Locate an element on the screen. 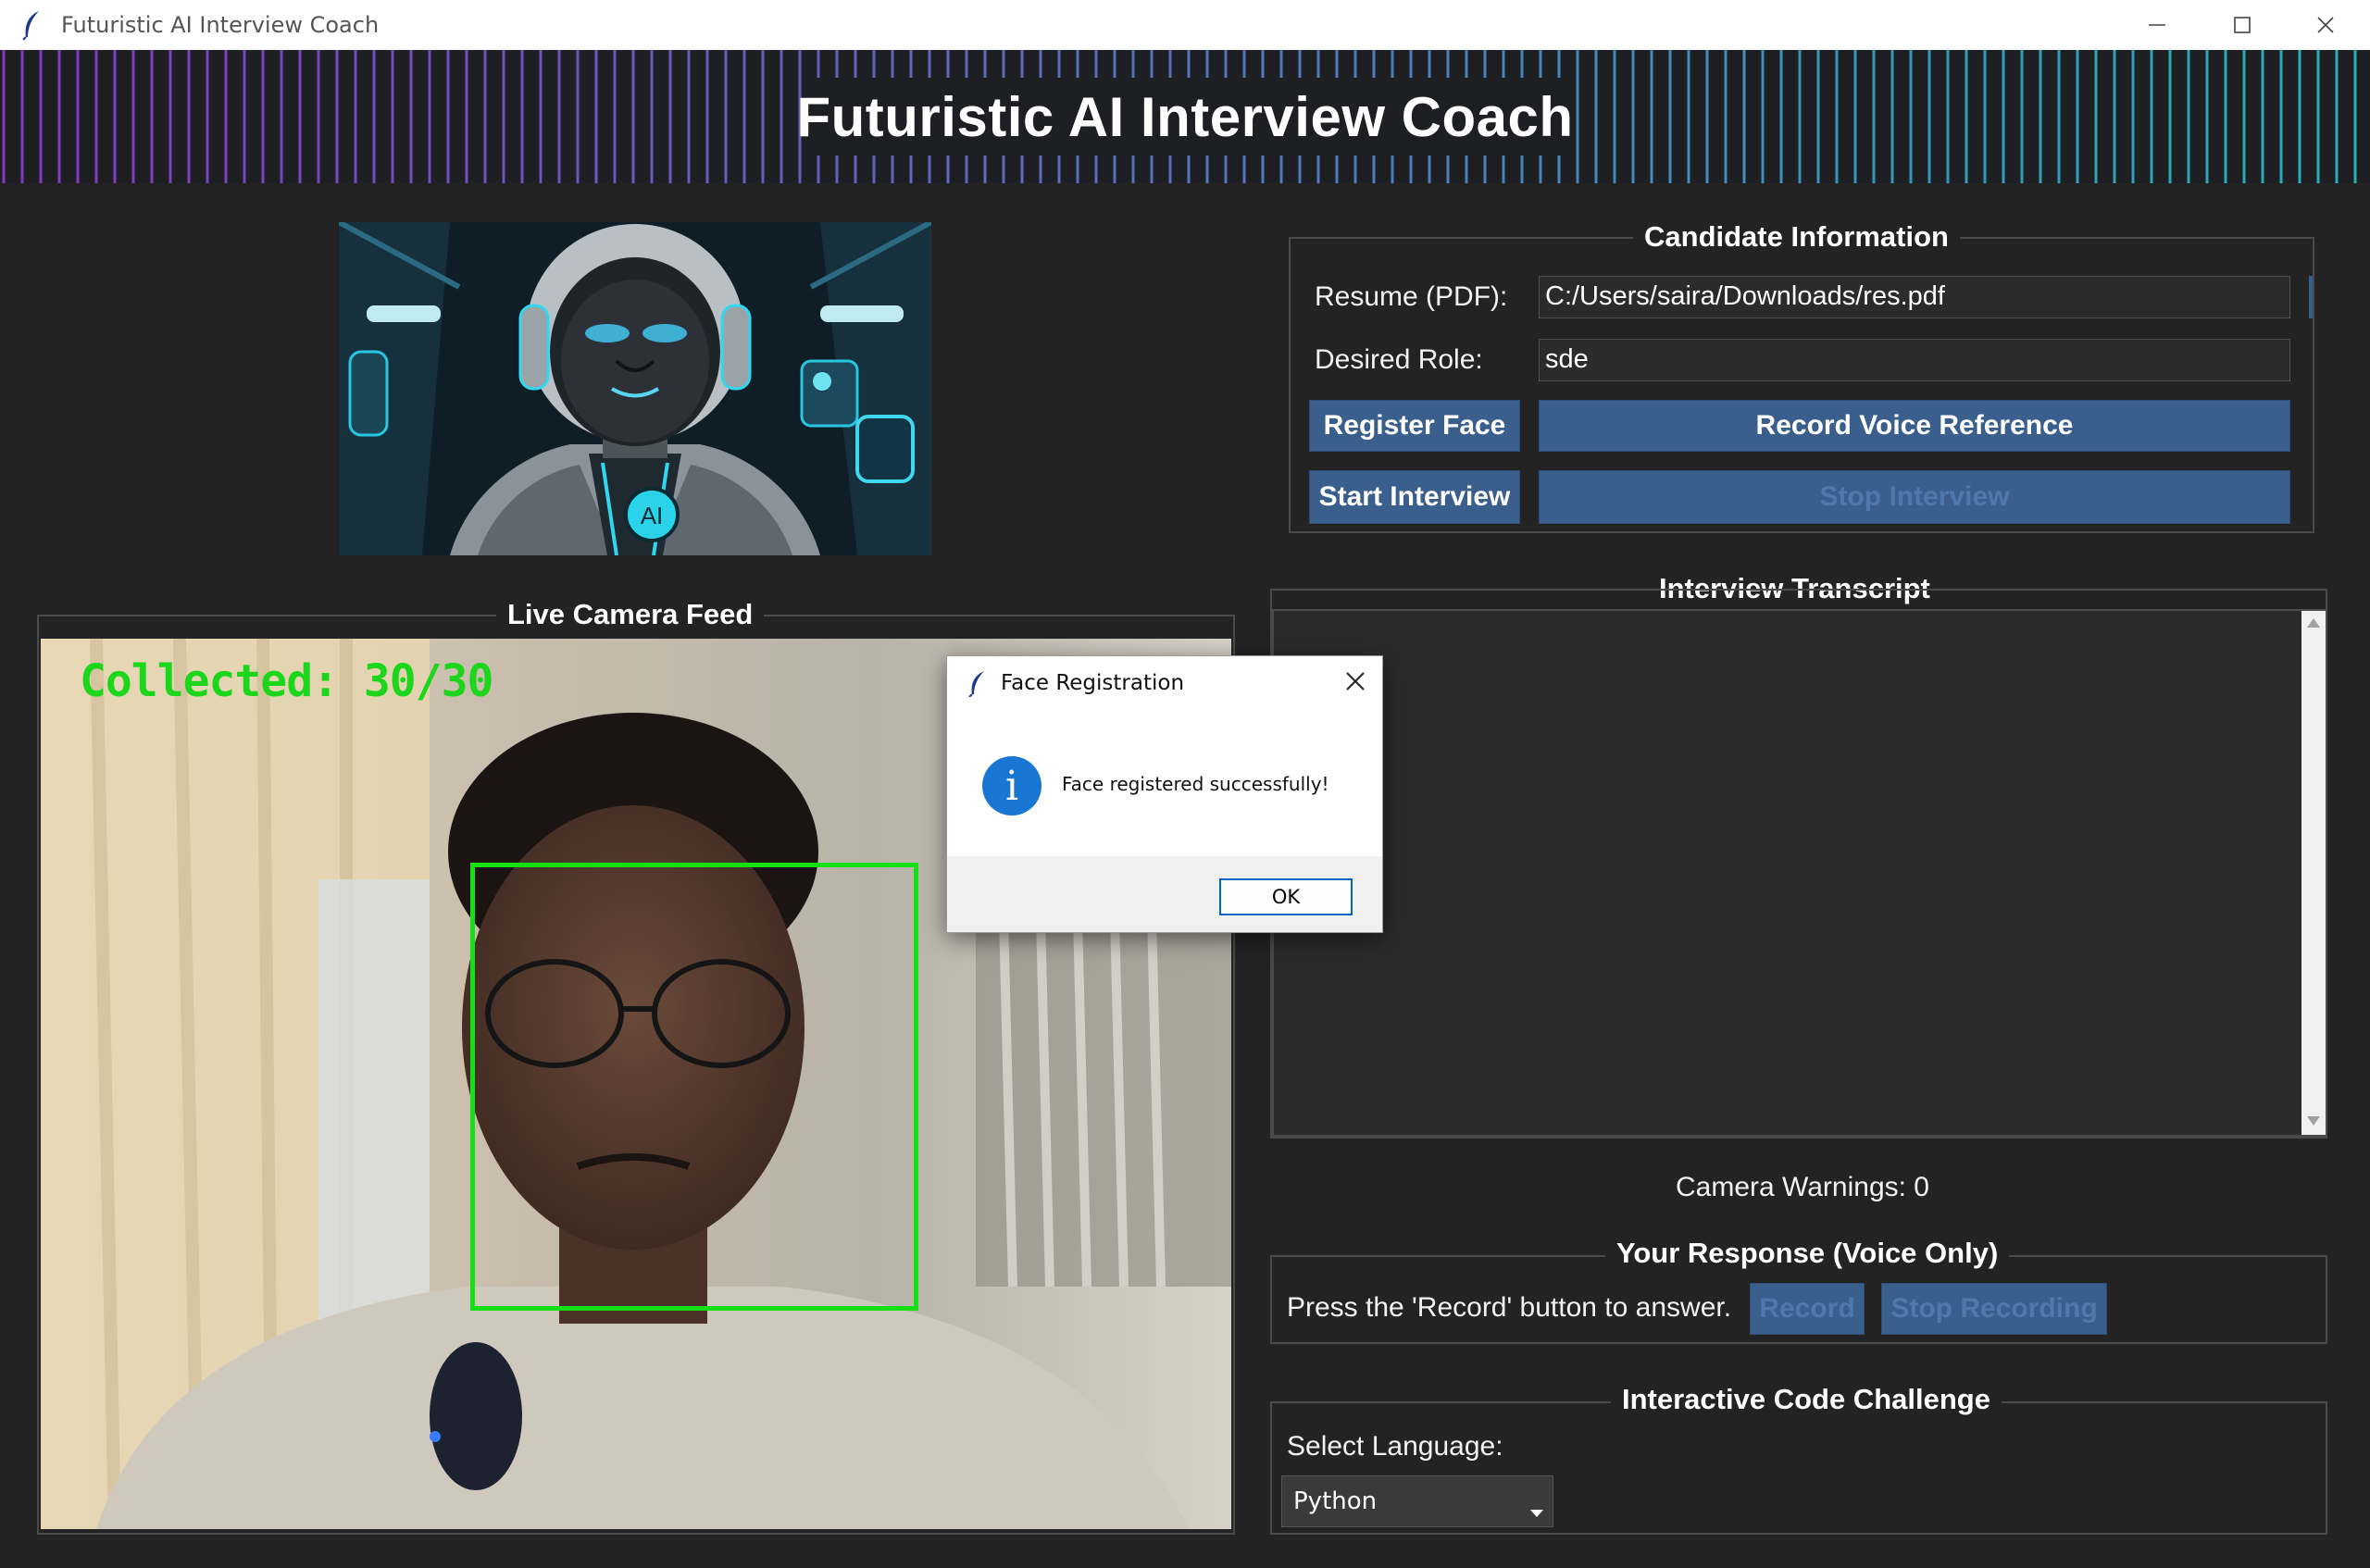  record-voice-reference-button: Record Voice Reference is located at coordinates (1914, 426).